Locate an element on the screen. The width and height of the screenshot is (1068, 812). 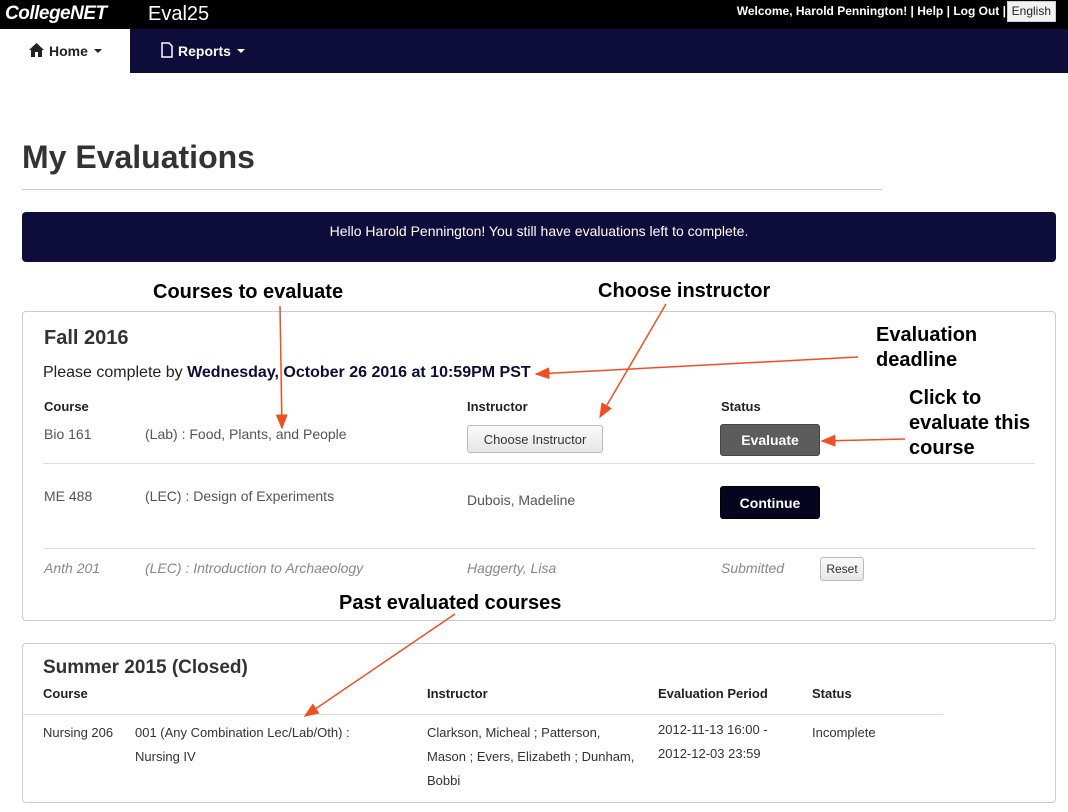
nav-reports-label: Reports is located at coordinates (204, 51).